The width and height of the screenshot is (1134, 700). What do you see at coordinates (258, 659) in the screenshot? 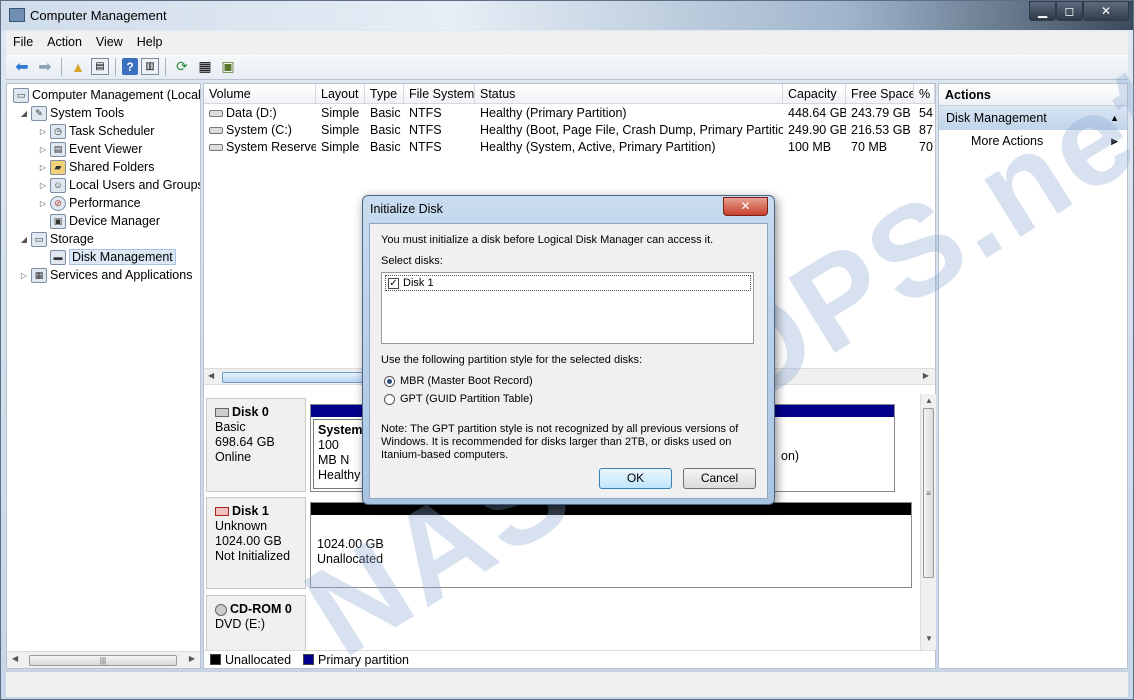
I see `legend-unallocated: Unallocated` at bounding box center [258, 659].